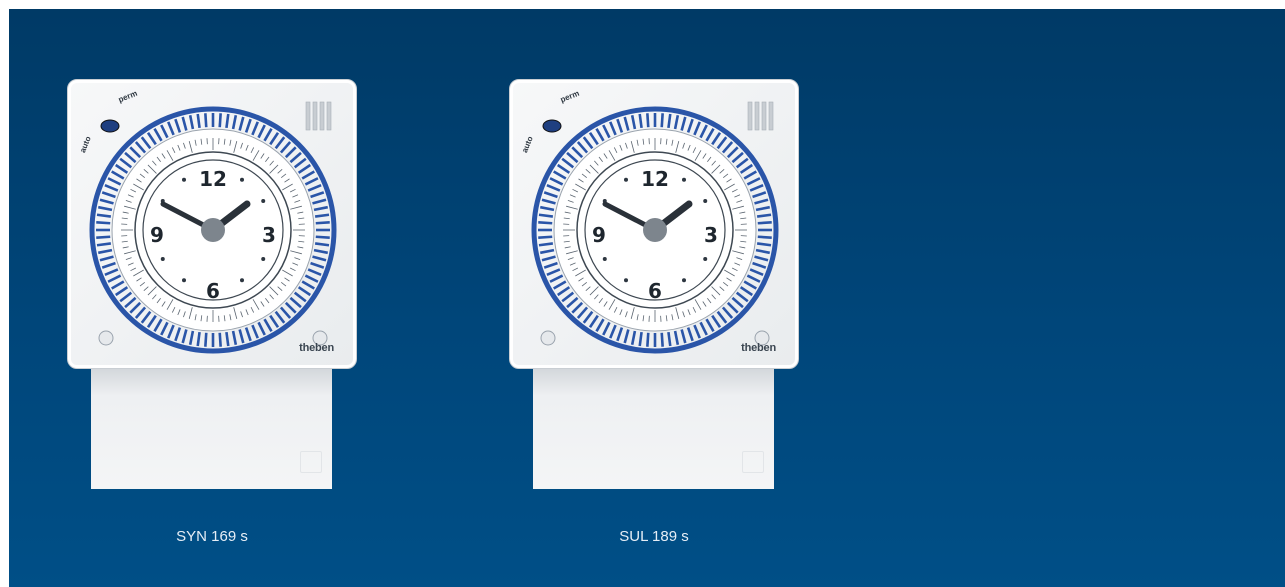  Describe the element at coordinates (212, 536) in the screenshot. I see `product-caption: SYN 169 s` at that location.